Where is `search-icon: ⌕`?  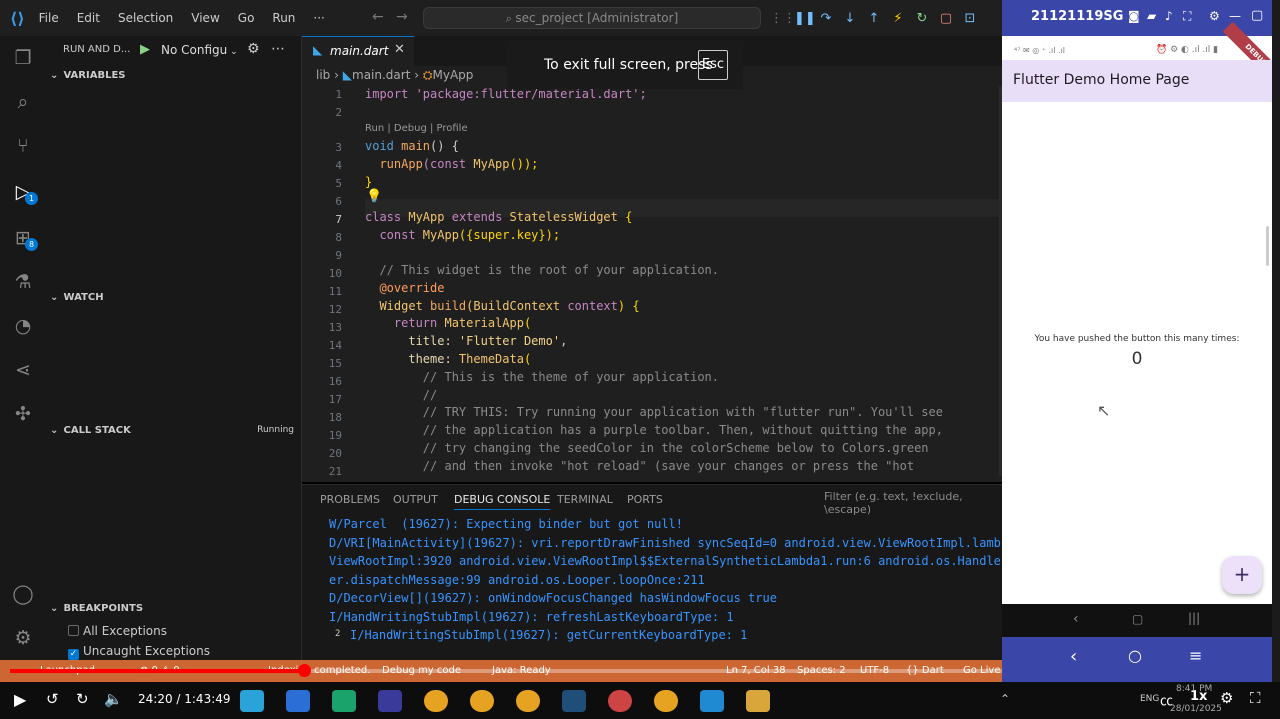 search-icon: ⌕ is located at coordinates (23, 102).